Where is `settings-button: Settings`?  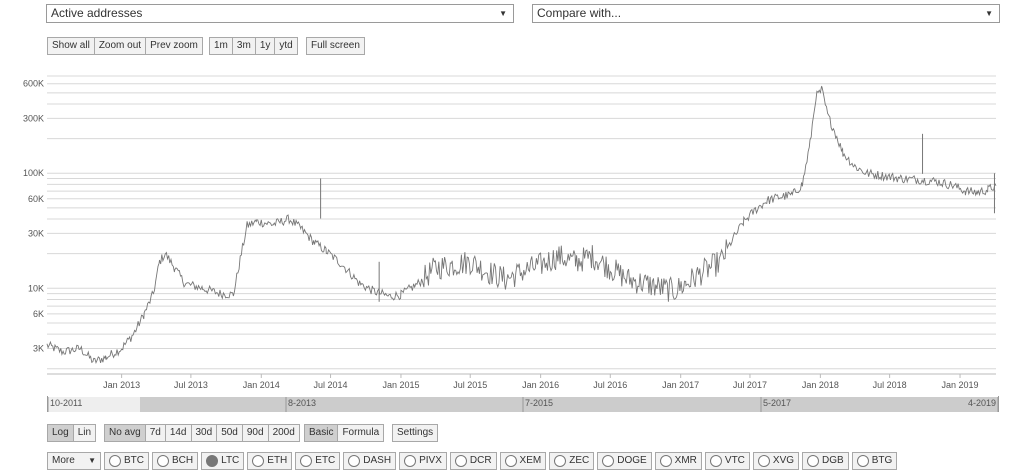
settings-button: Settings is located at coordinates (415, 433).